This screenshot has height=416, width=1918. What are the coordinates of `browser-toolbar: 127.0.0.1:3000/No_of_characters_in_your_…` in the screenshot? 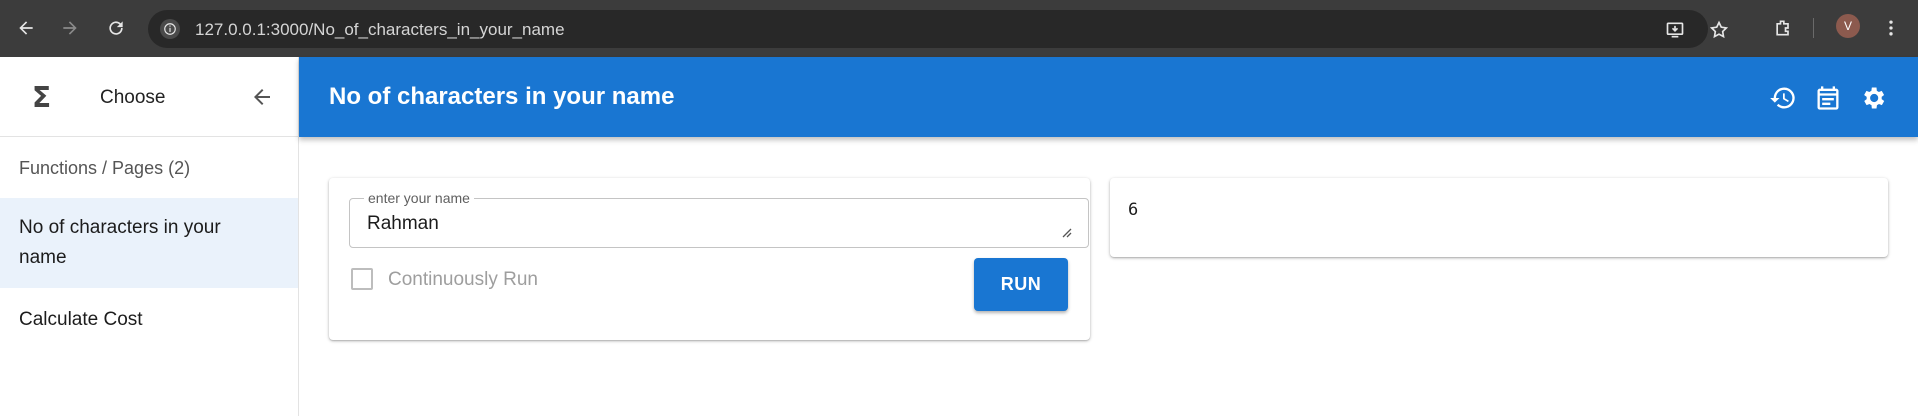 It's located at (959, 28).